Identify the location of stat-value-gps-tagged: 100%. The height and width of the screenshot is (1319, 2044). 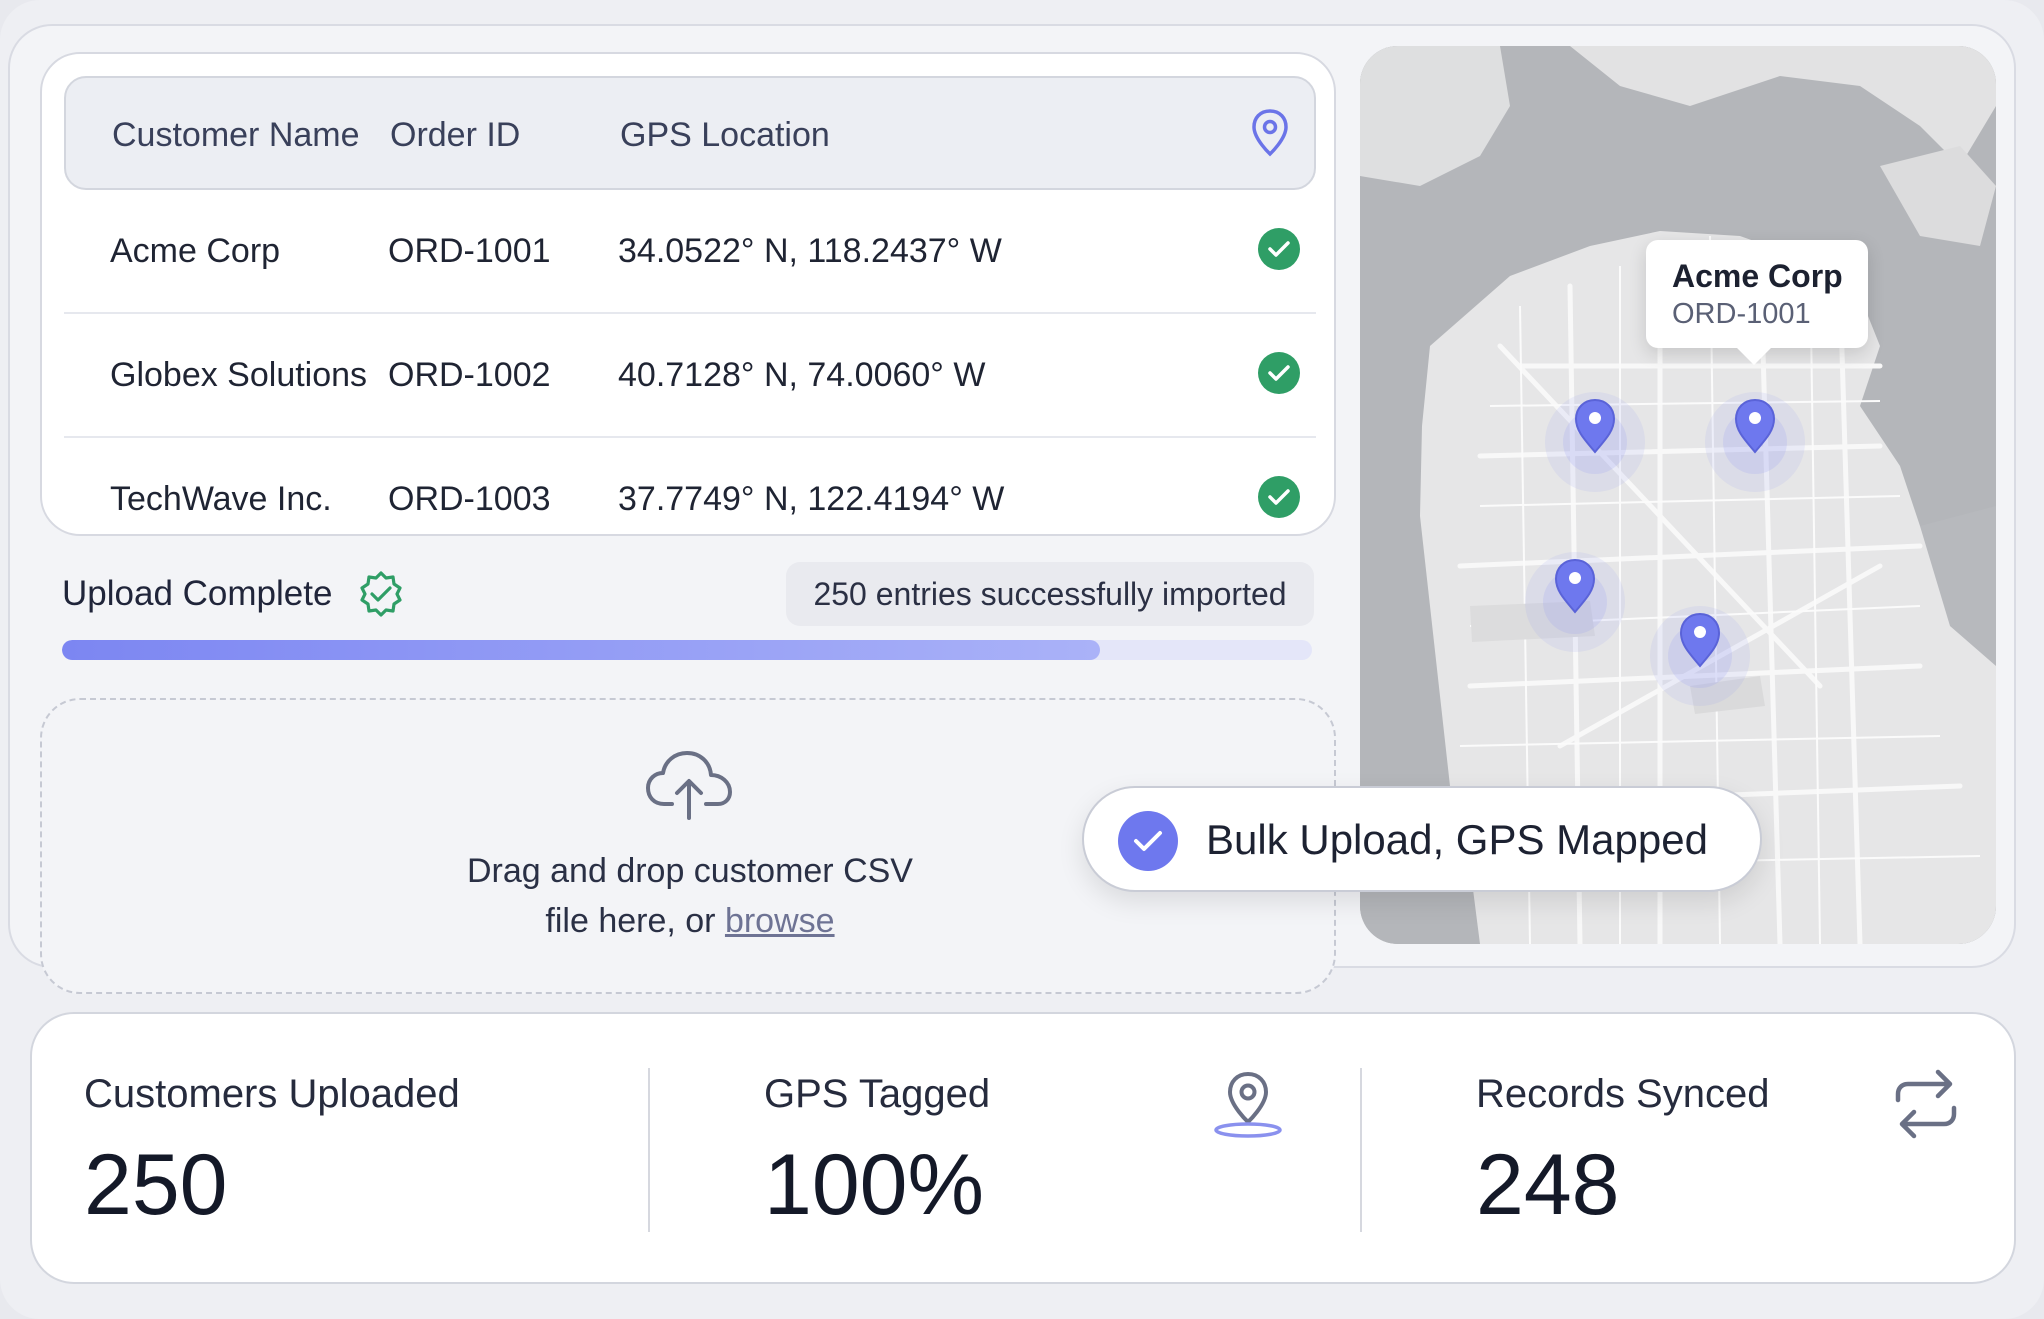
(874, 1185).